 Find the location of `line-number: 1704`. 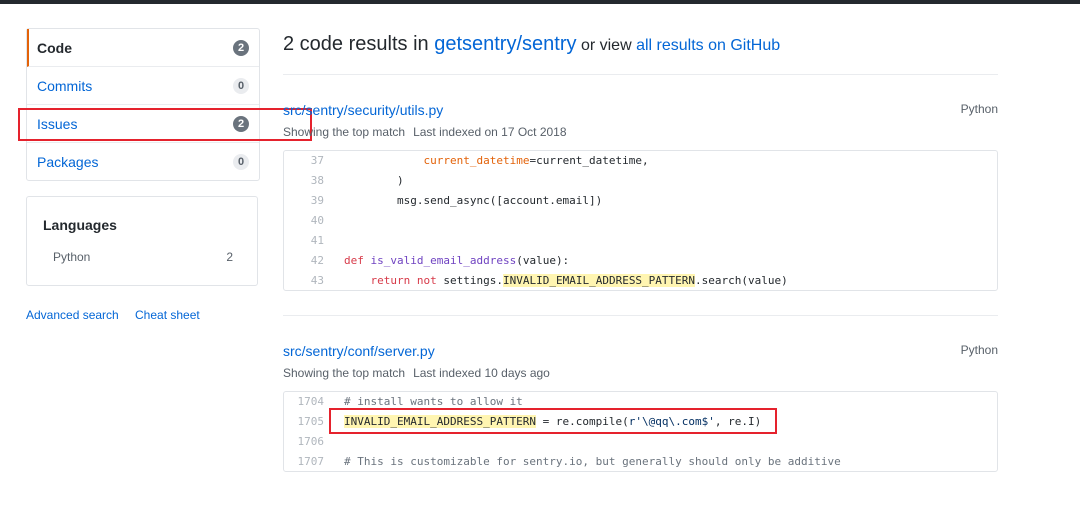

line-number: 1704 is located at coordinates (311, 401).